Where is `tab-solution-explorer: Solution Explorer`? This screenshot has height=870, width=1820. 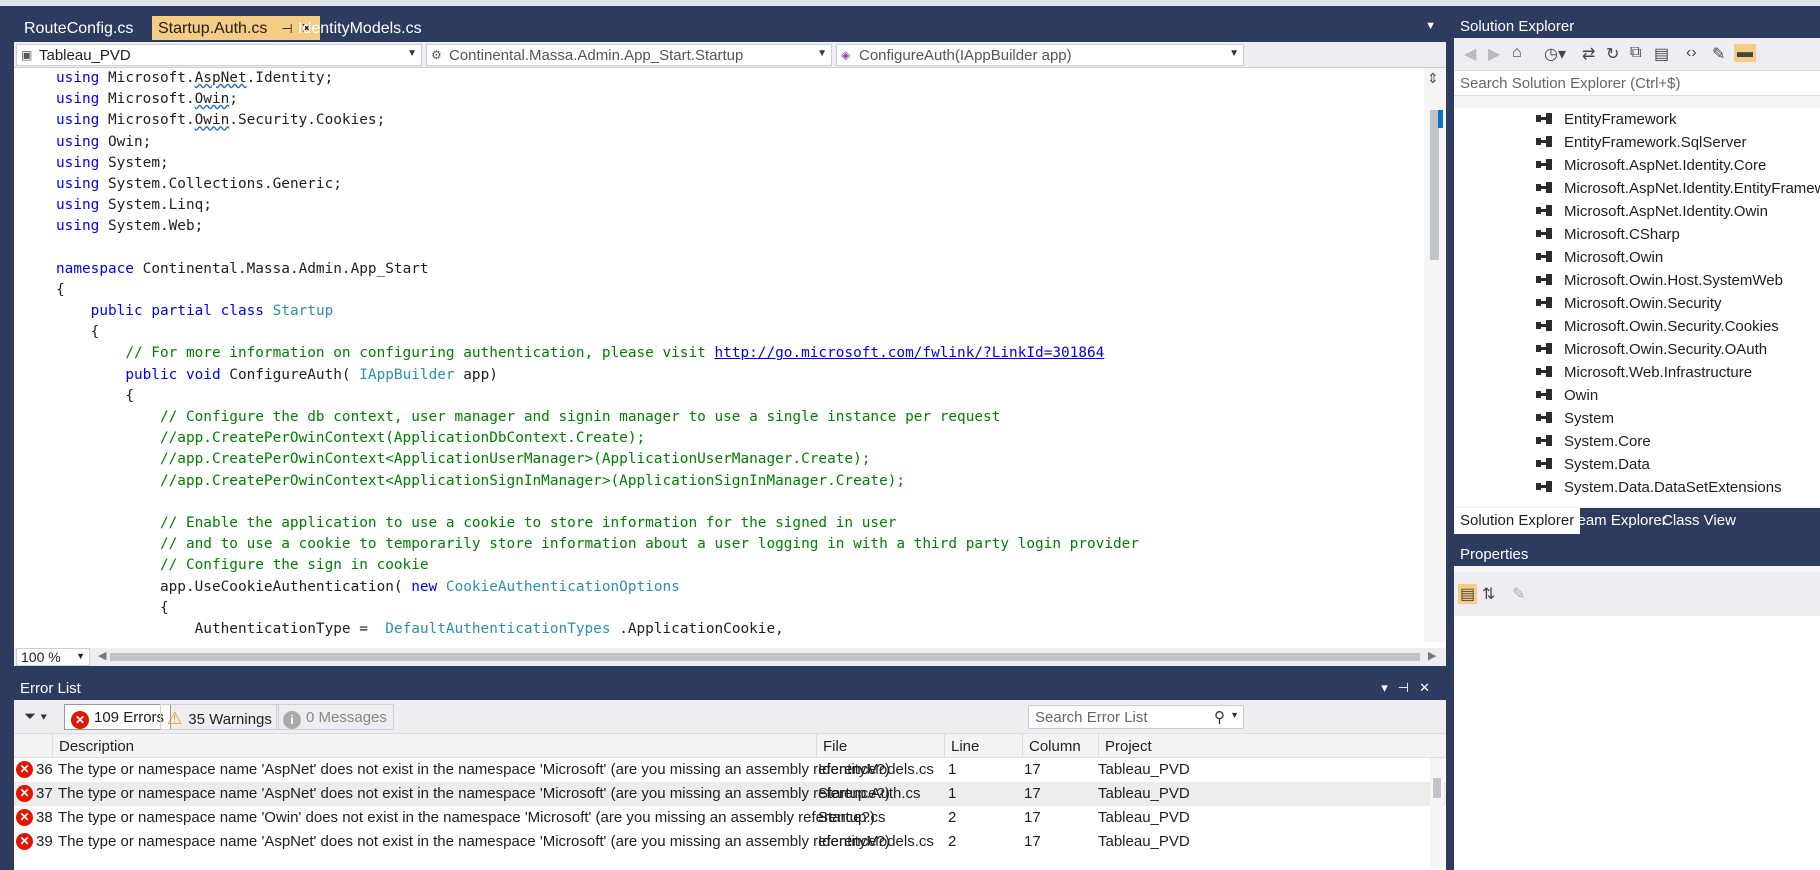
tab-solution-explorer: Solution Explorer is located at coordinates (1517, 521).